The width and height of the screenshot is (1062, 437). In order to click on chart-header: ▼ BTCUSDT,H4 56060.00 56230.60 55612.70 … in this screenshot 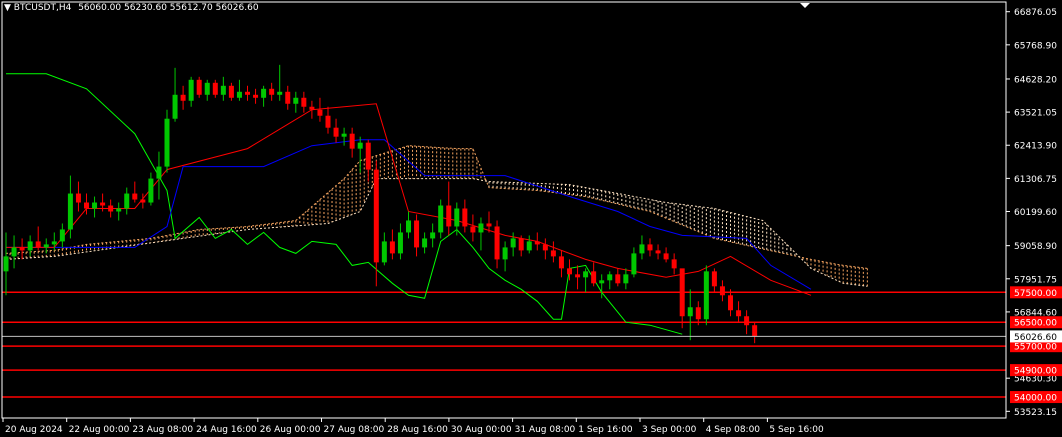, I will do `click(131, 8)`.